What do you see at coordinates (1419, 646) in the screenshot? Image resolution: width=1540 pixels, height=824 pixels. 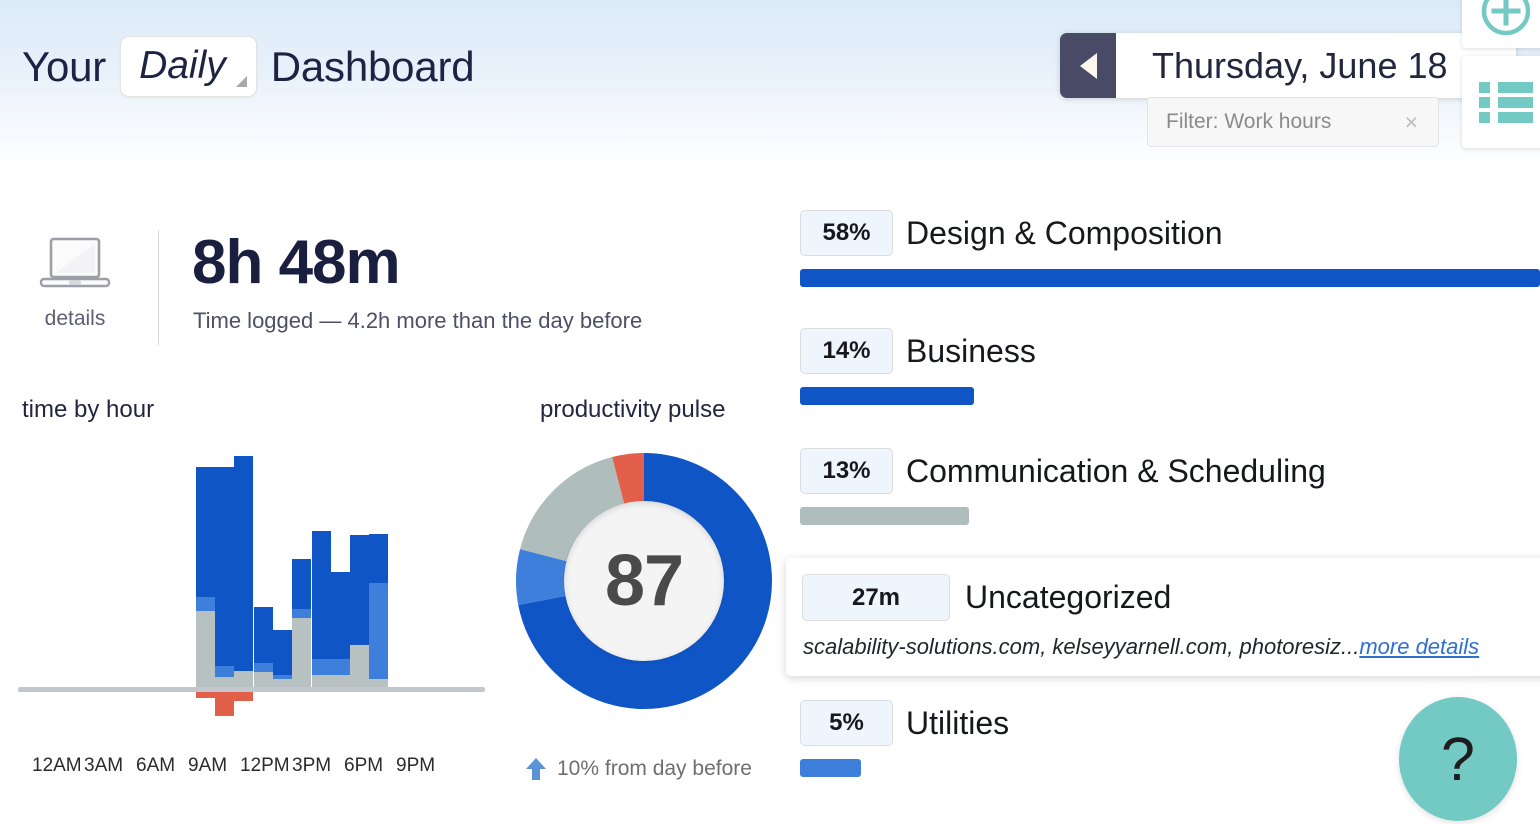 I see `more-details-link: more details` at bounding box center [1419, 646].